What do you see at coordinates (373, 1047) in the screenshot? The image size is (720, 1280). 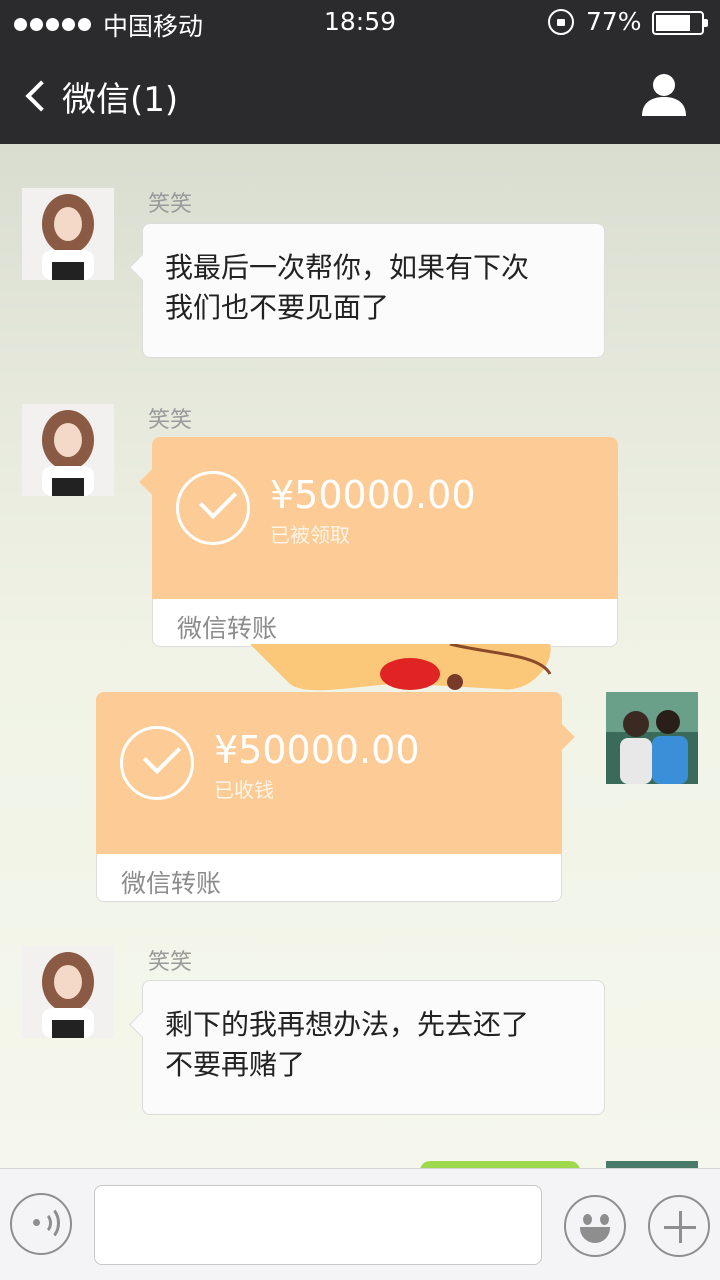 I see `message-bubble: 剩下的我再想办法，先去还了 不要再赌了` at bounding box center [373, 1047].